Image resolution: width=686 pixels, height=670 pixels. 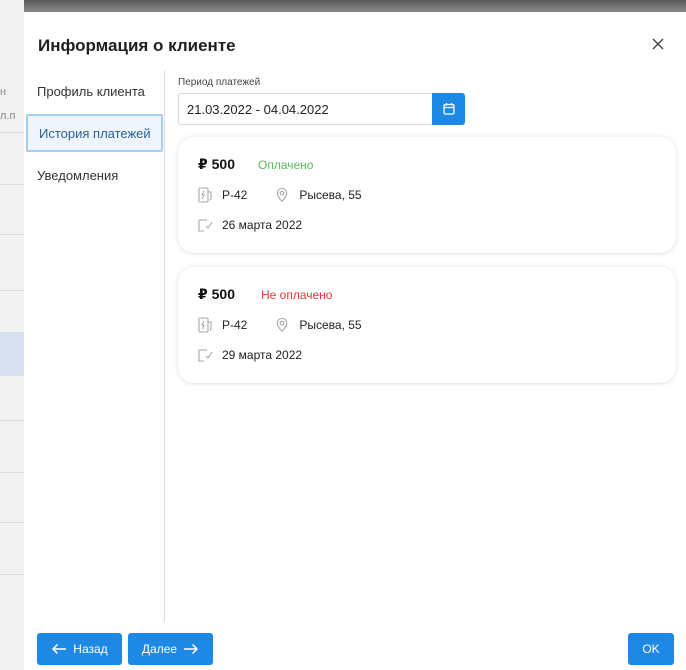 I want to click on next-button-label: Далее, so click(x=159, y=649).